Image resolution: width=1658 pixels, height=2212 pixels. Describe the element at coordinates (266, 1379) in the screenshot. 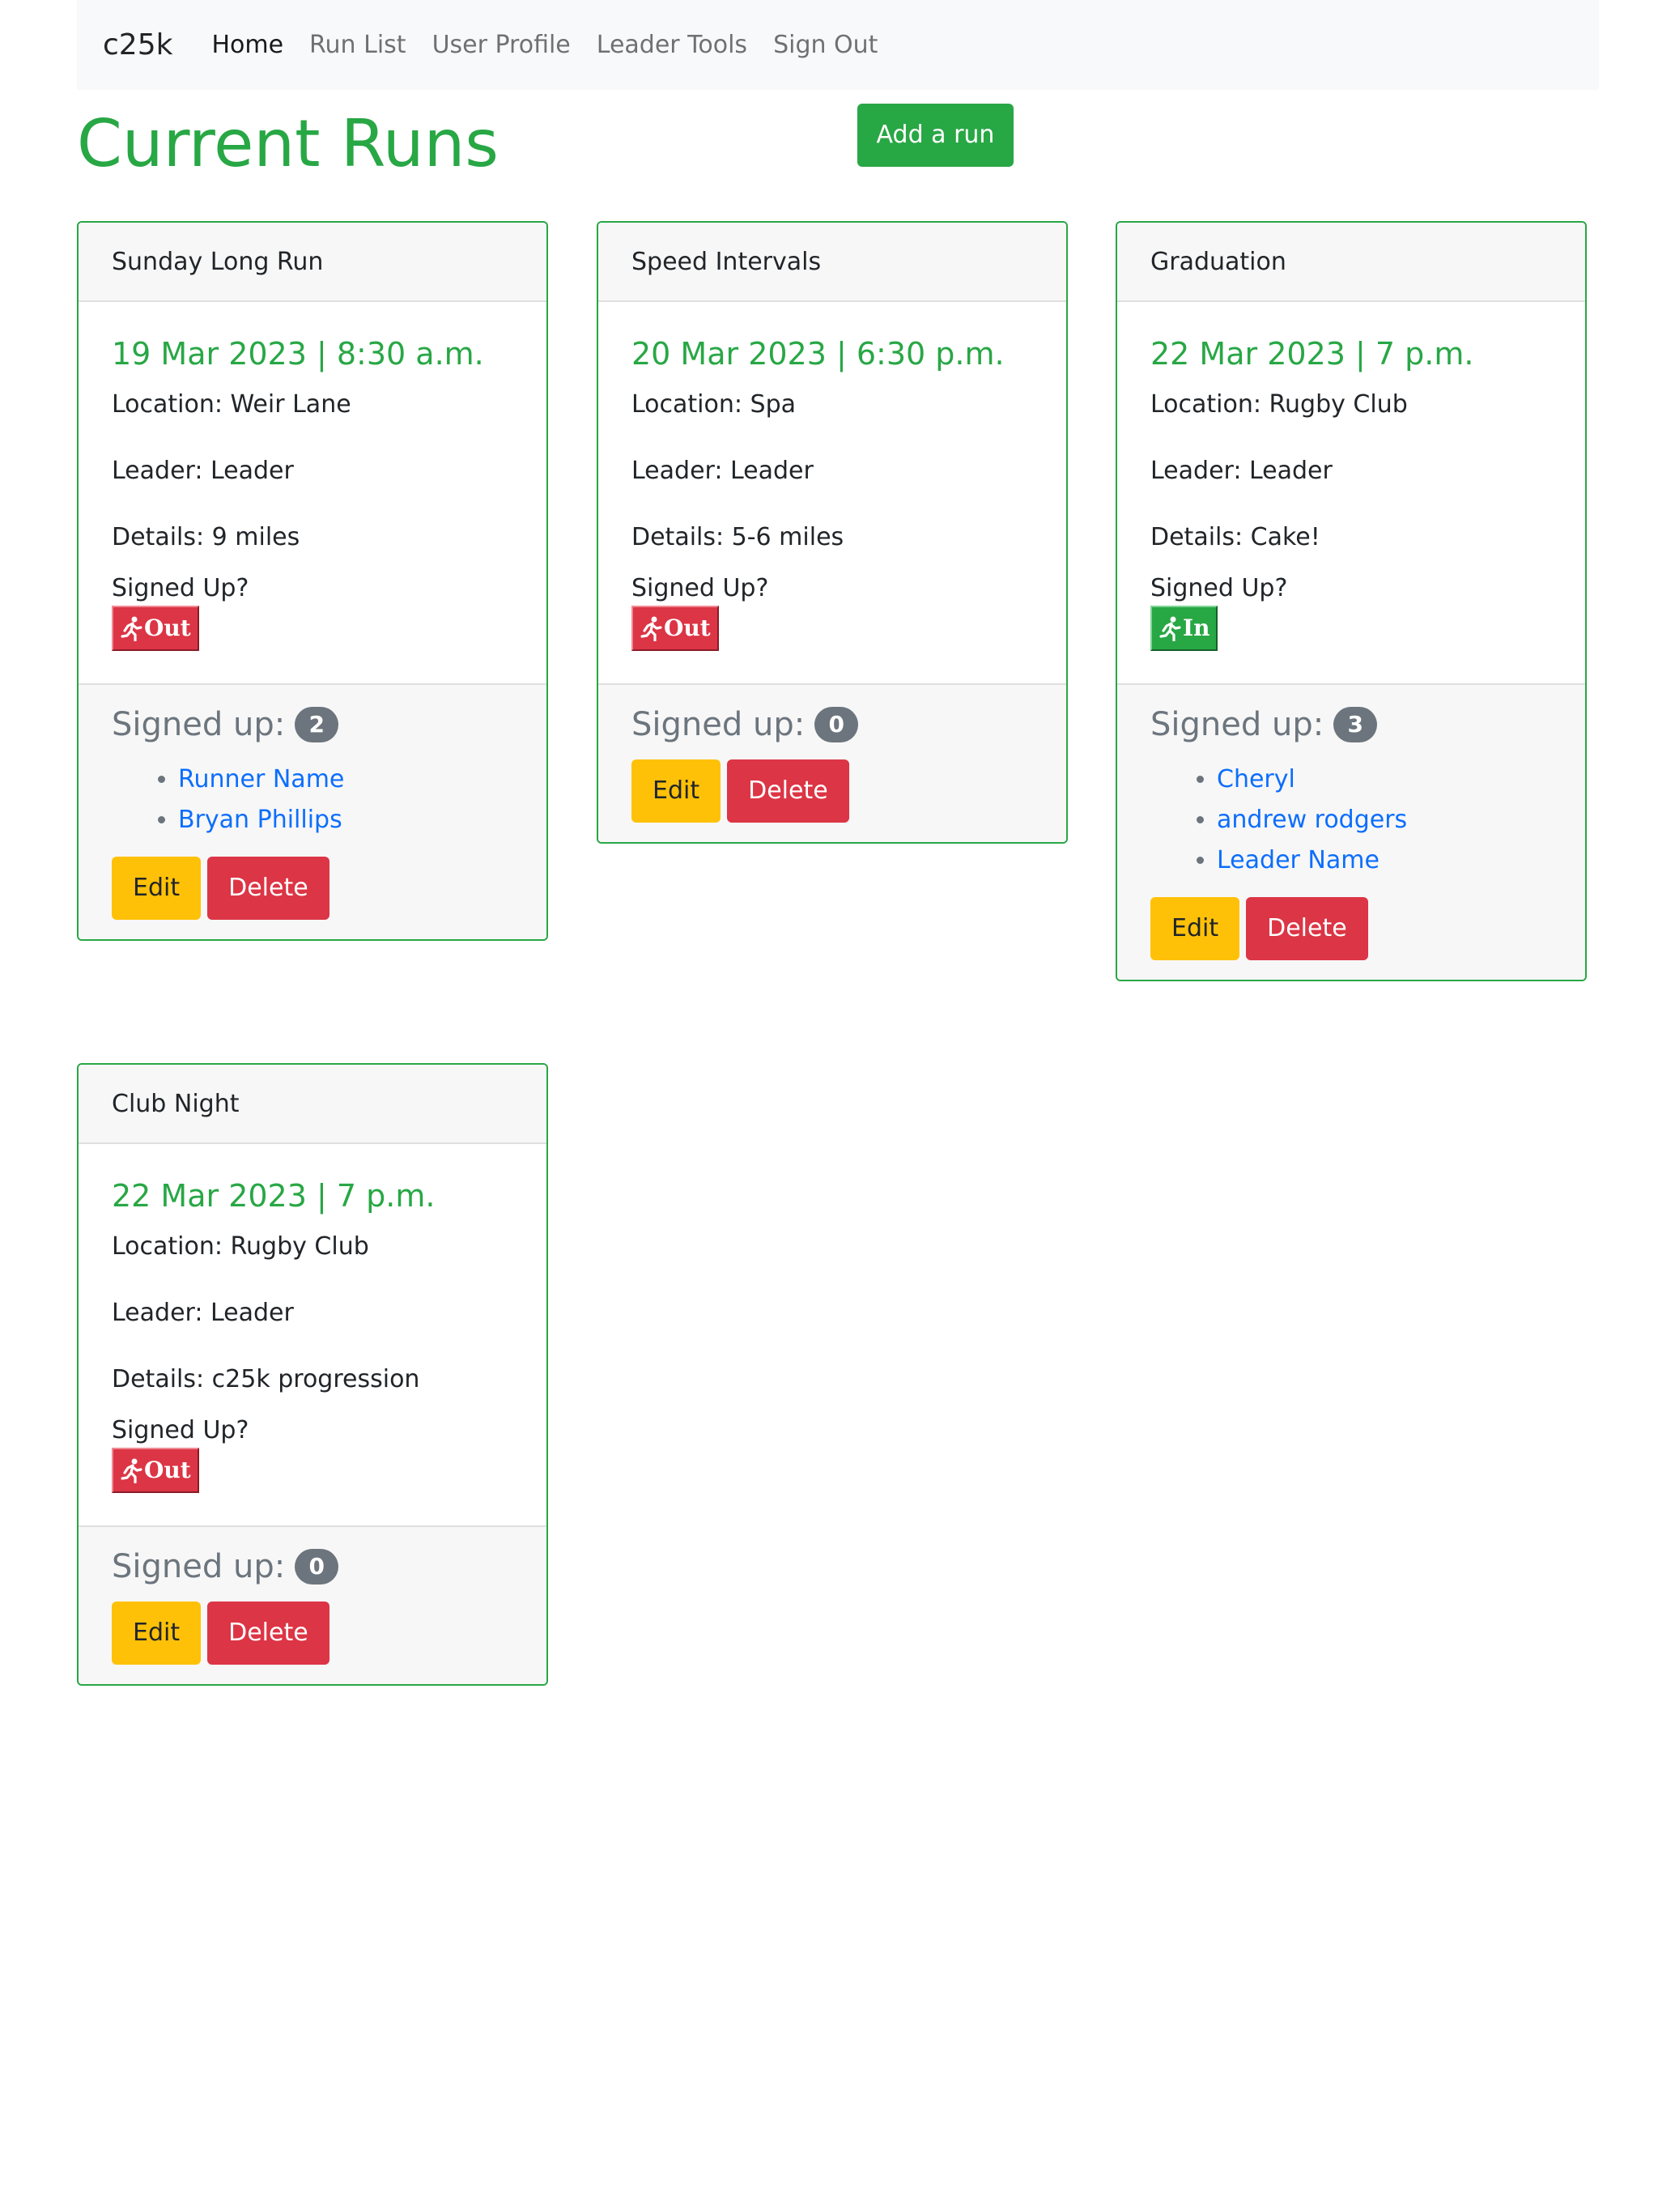

I see `run-details: Details: c25k progression` at that location.